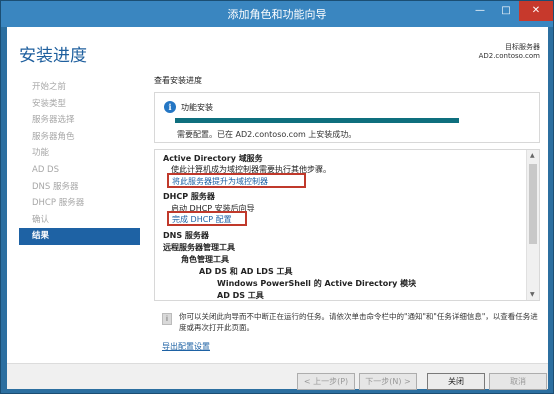 The height and width of the screenshot is (394, 554). Describe the element at coordinates (79, 104) in the screenshot. I see `nav-item-installation-type: 安装类型` at that location.